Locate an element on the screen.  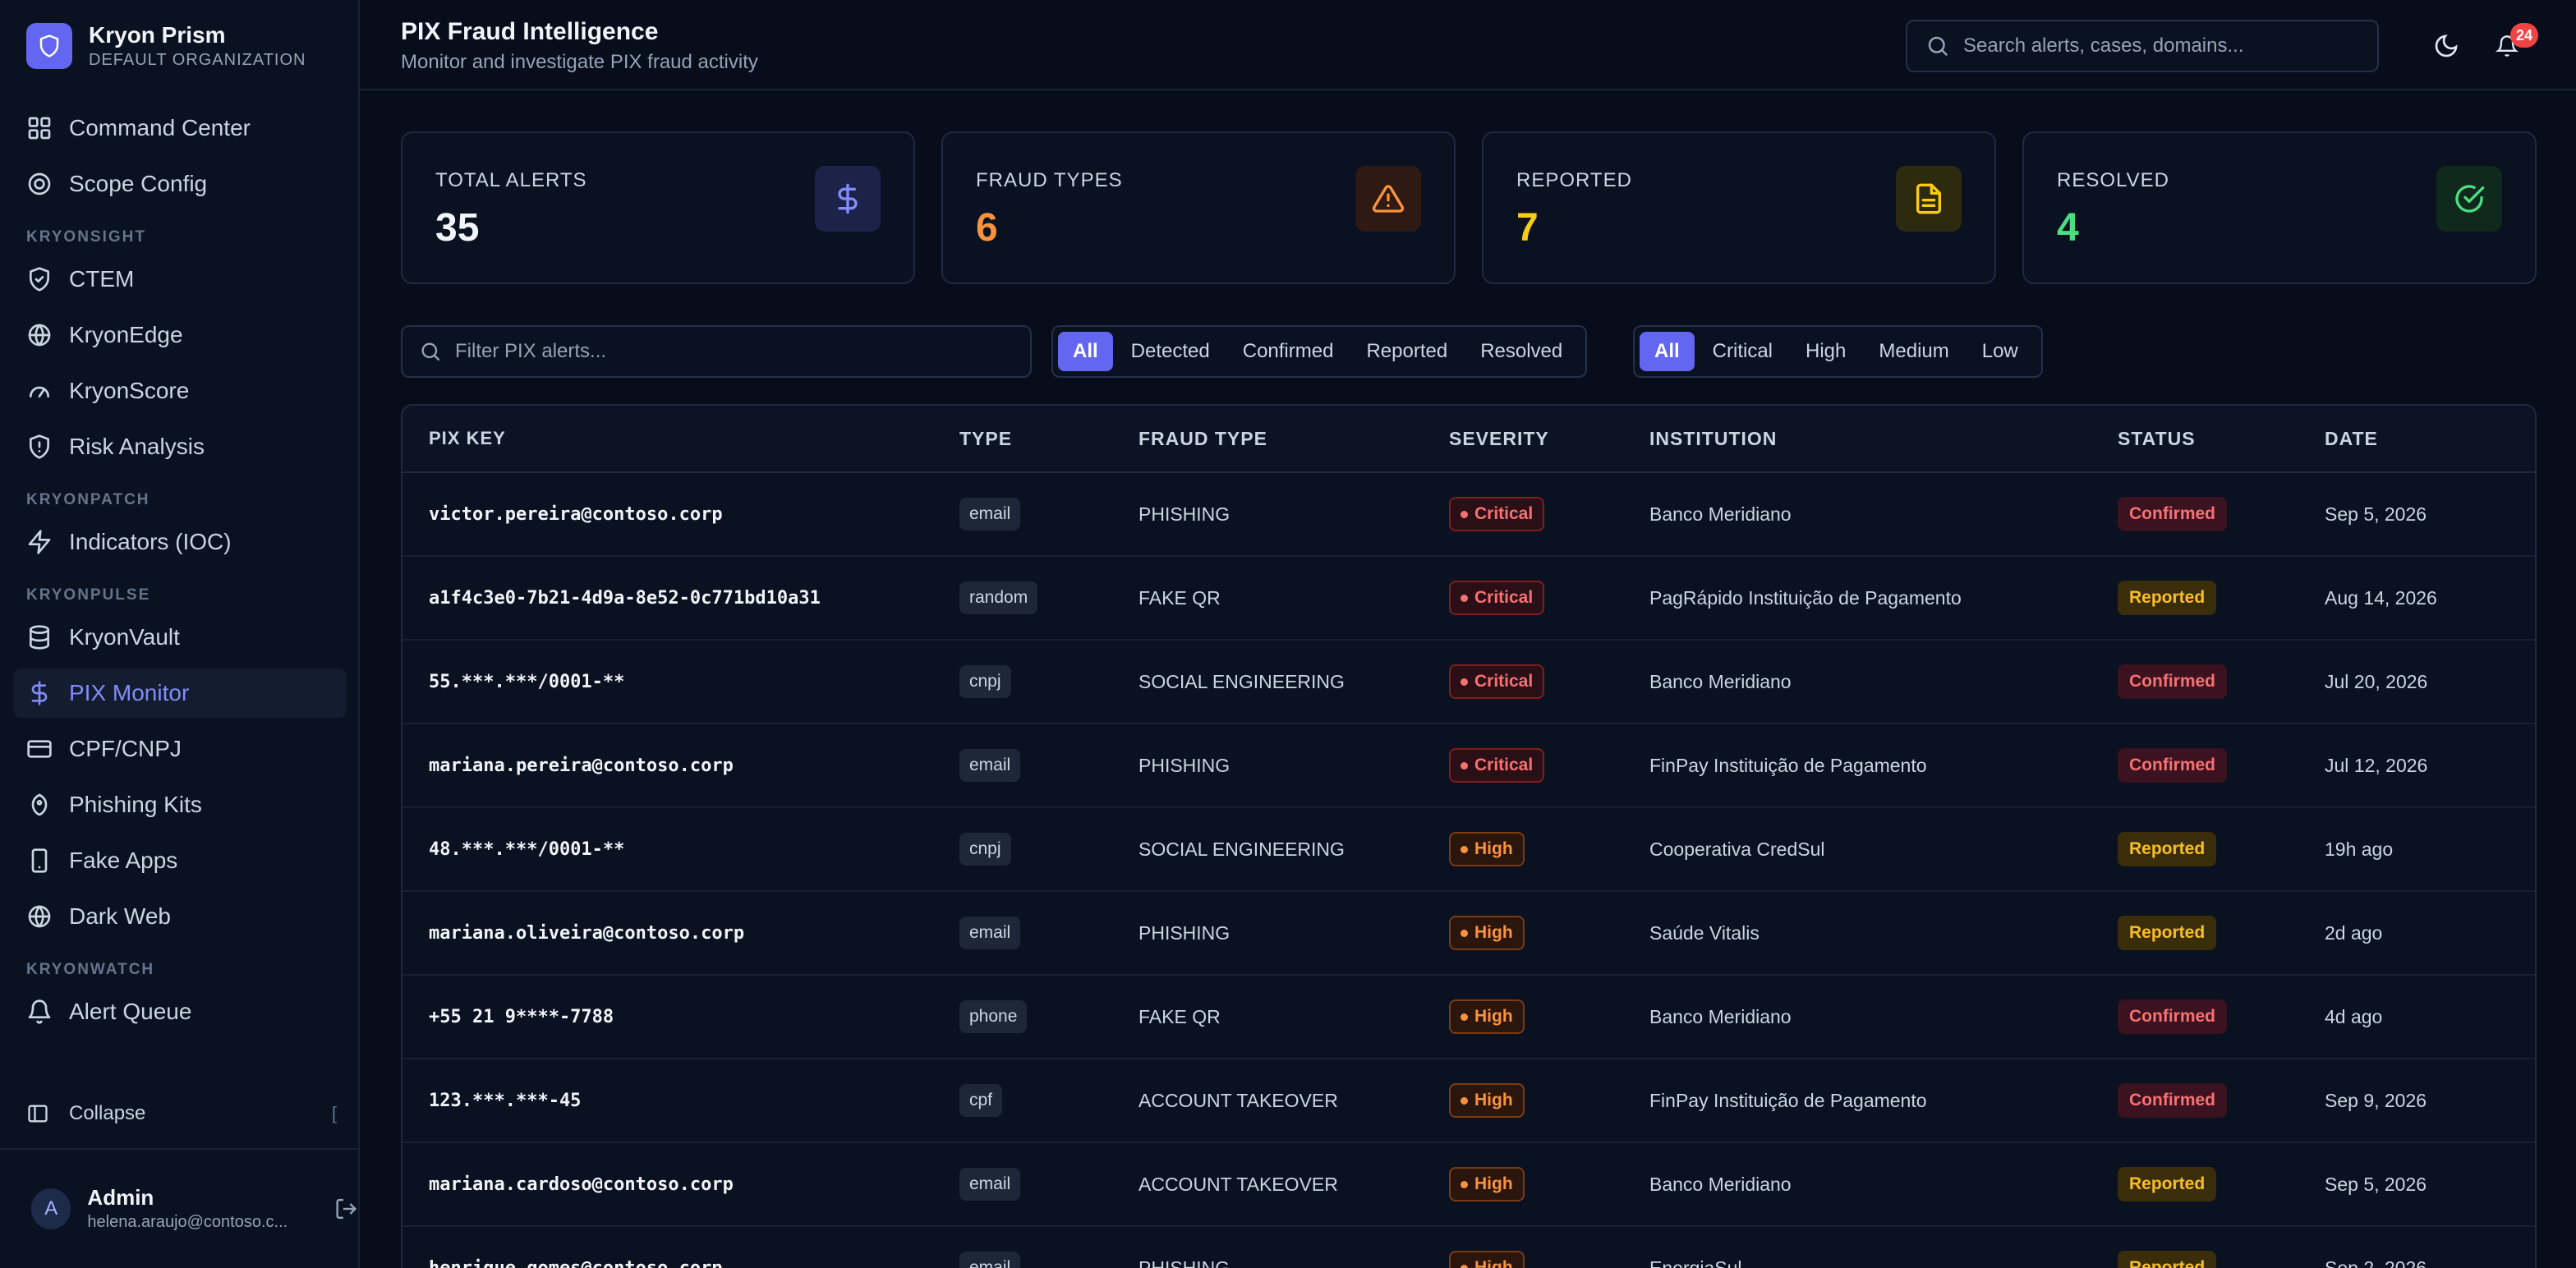
institution: Cooperativa CredSul is located at coordinates (1737, 849).